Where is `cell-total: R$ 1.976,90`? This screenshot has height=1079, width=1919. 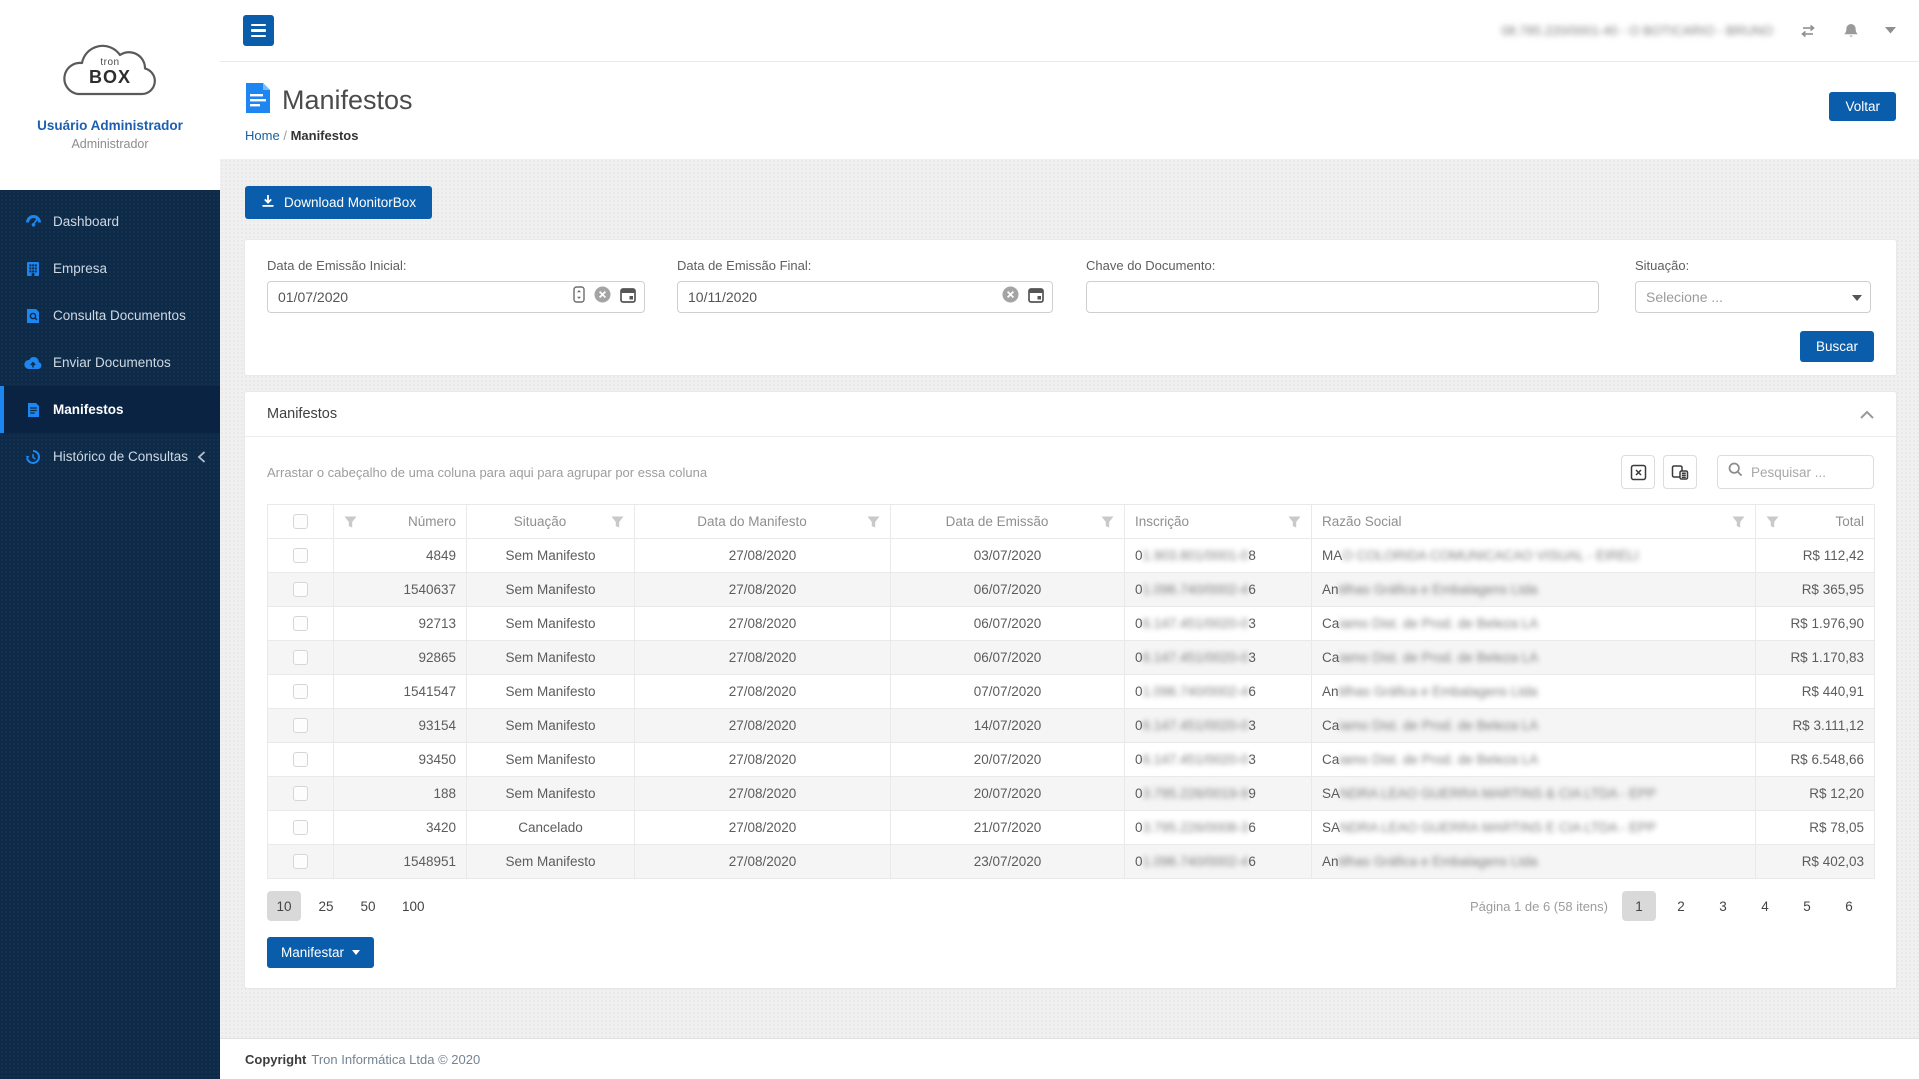 cell-total: R$ 1.976,90 is located at coordinates (1815, 623).